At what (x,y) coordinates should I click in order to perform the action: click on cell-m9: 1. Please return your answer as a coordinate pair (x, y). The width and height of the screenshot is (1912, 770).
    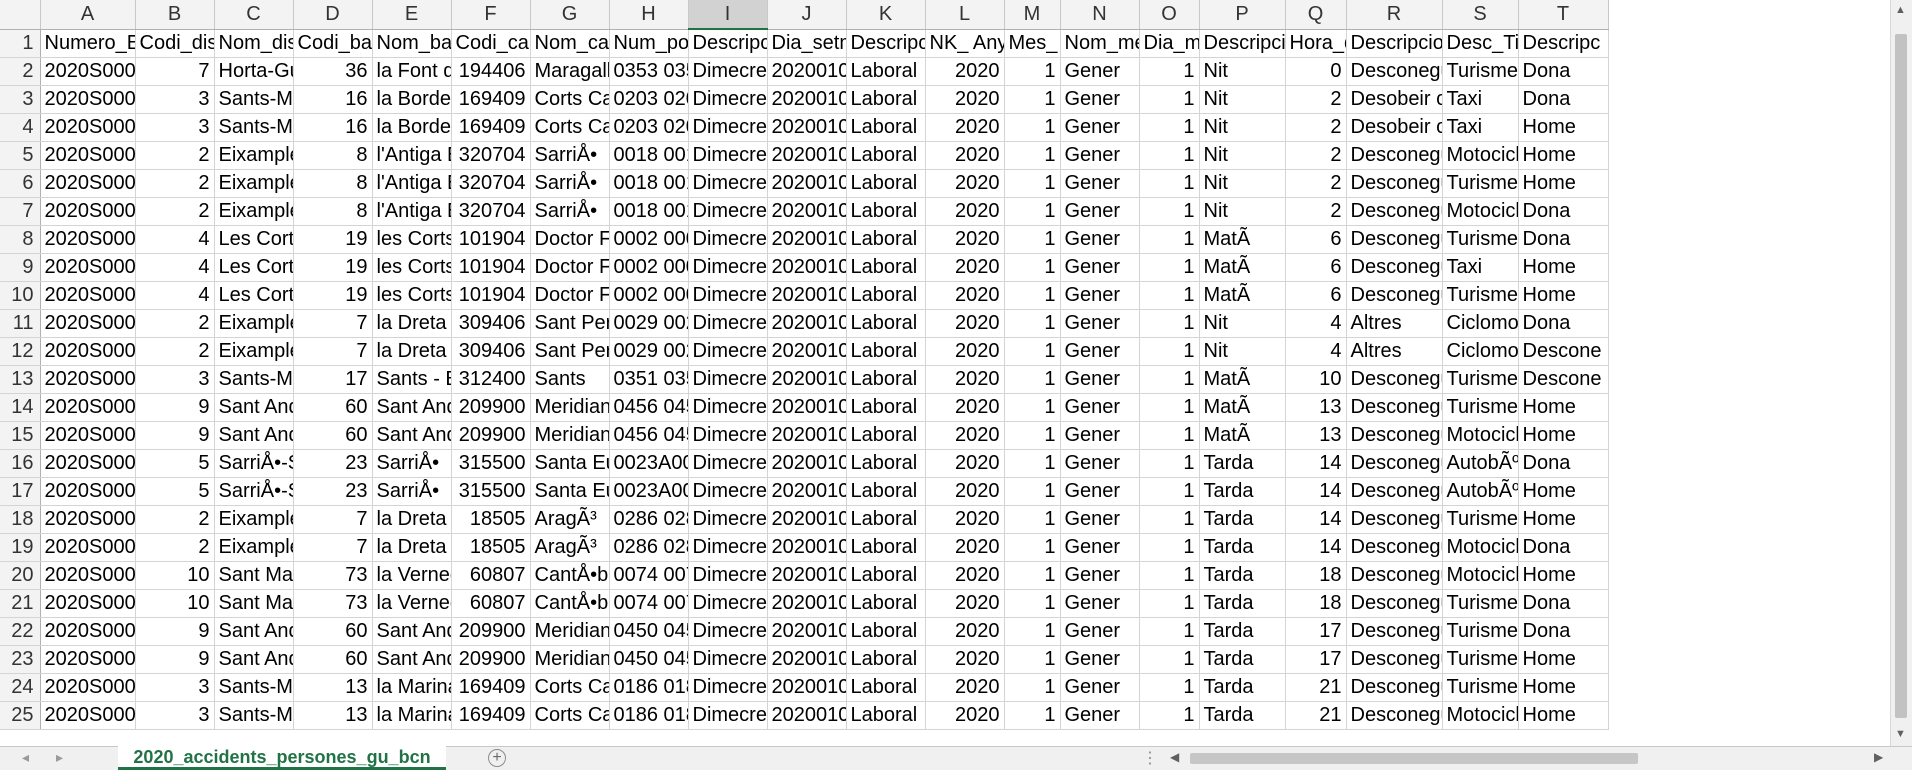
    Looking at the image, I should click on (1032, 267).